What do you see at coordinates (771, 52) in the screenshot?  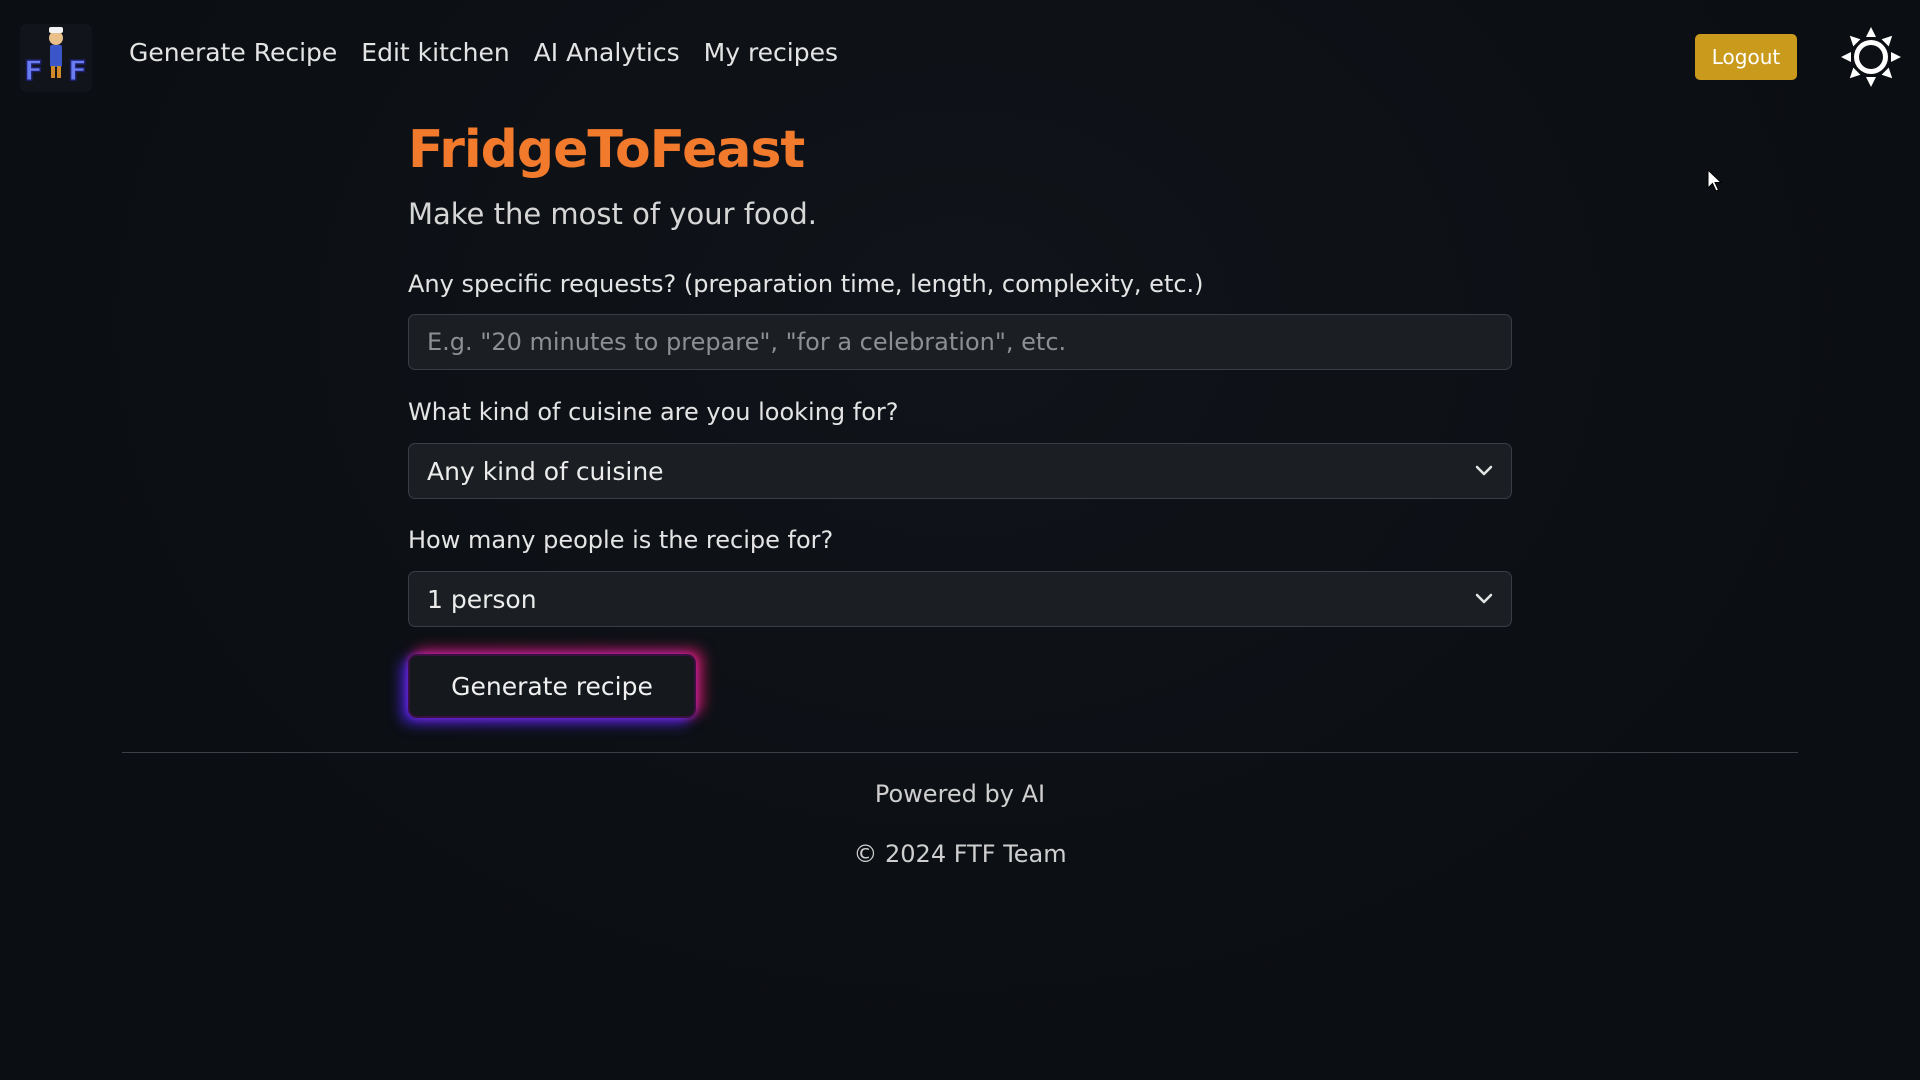 I see `nav-link-my-recipes: My recipes` at bounding box center [771, 52].